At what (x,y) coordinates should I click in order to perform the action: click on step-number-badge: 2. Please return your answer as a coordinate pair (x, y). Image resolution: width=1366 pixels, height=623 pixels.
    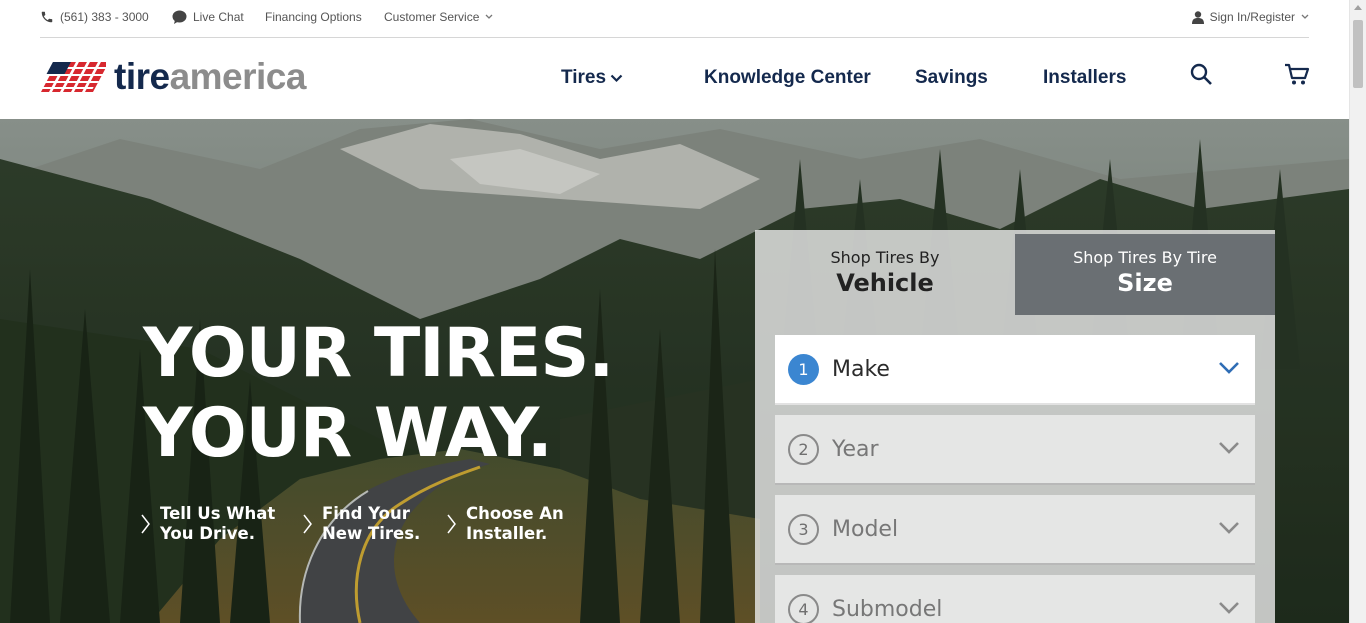
    Looking at the image, I should click on (803, 449).